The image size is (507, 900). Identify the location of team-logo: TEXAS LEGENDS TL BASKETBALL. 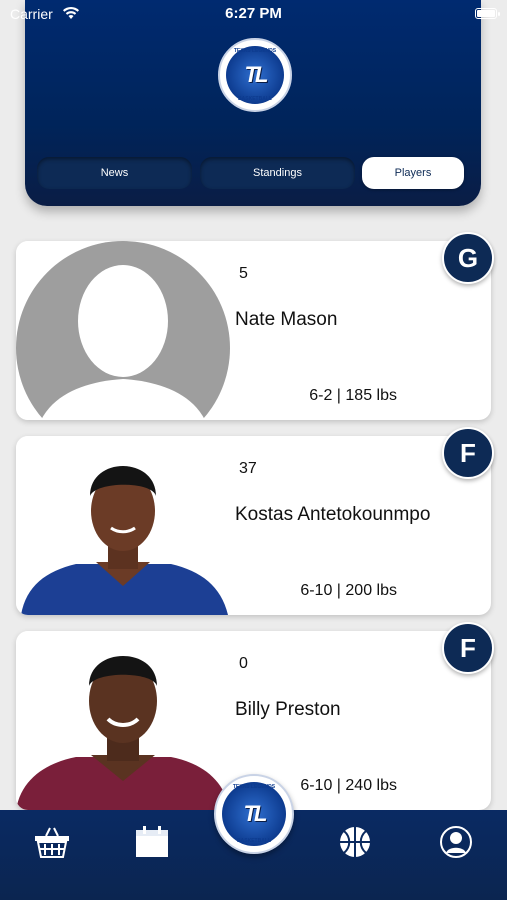
(255, 75).